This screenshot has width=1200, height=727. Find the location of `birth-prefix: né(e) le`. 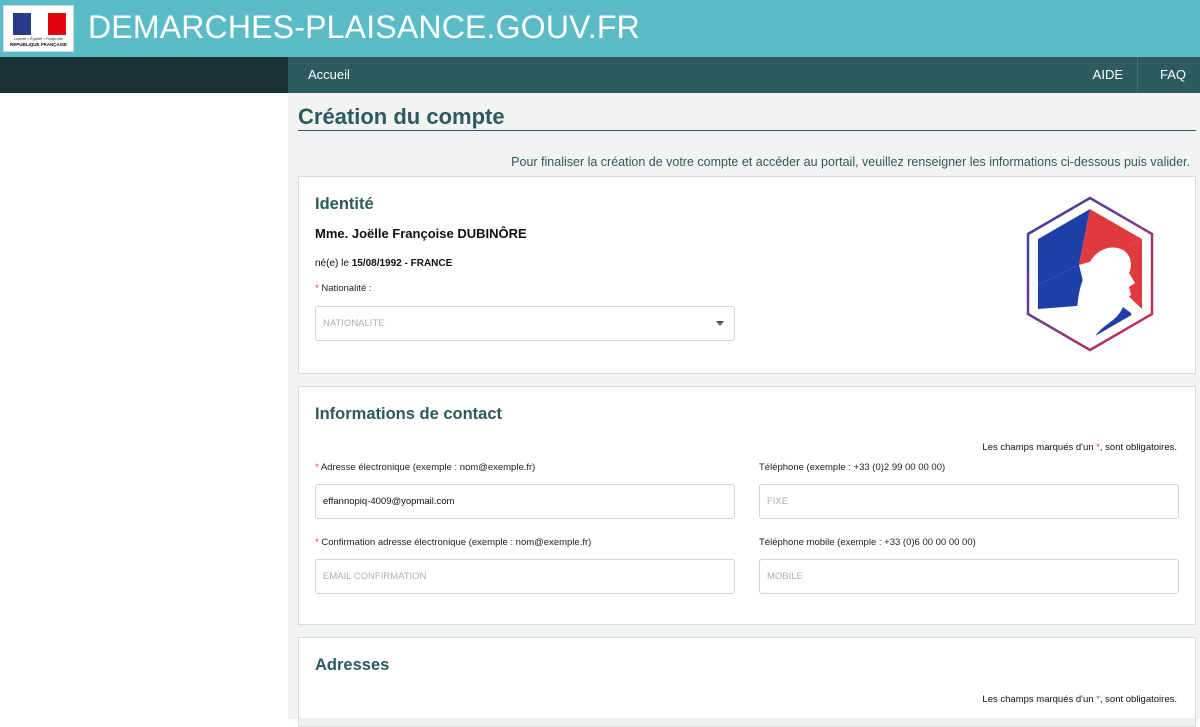

birth-prefix: né(e) le is located at coordinates (332, 263).